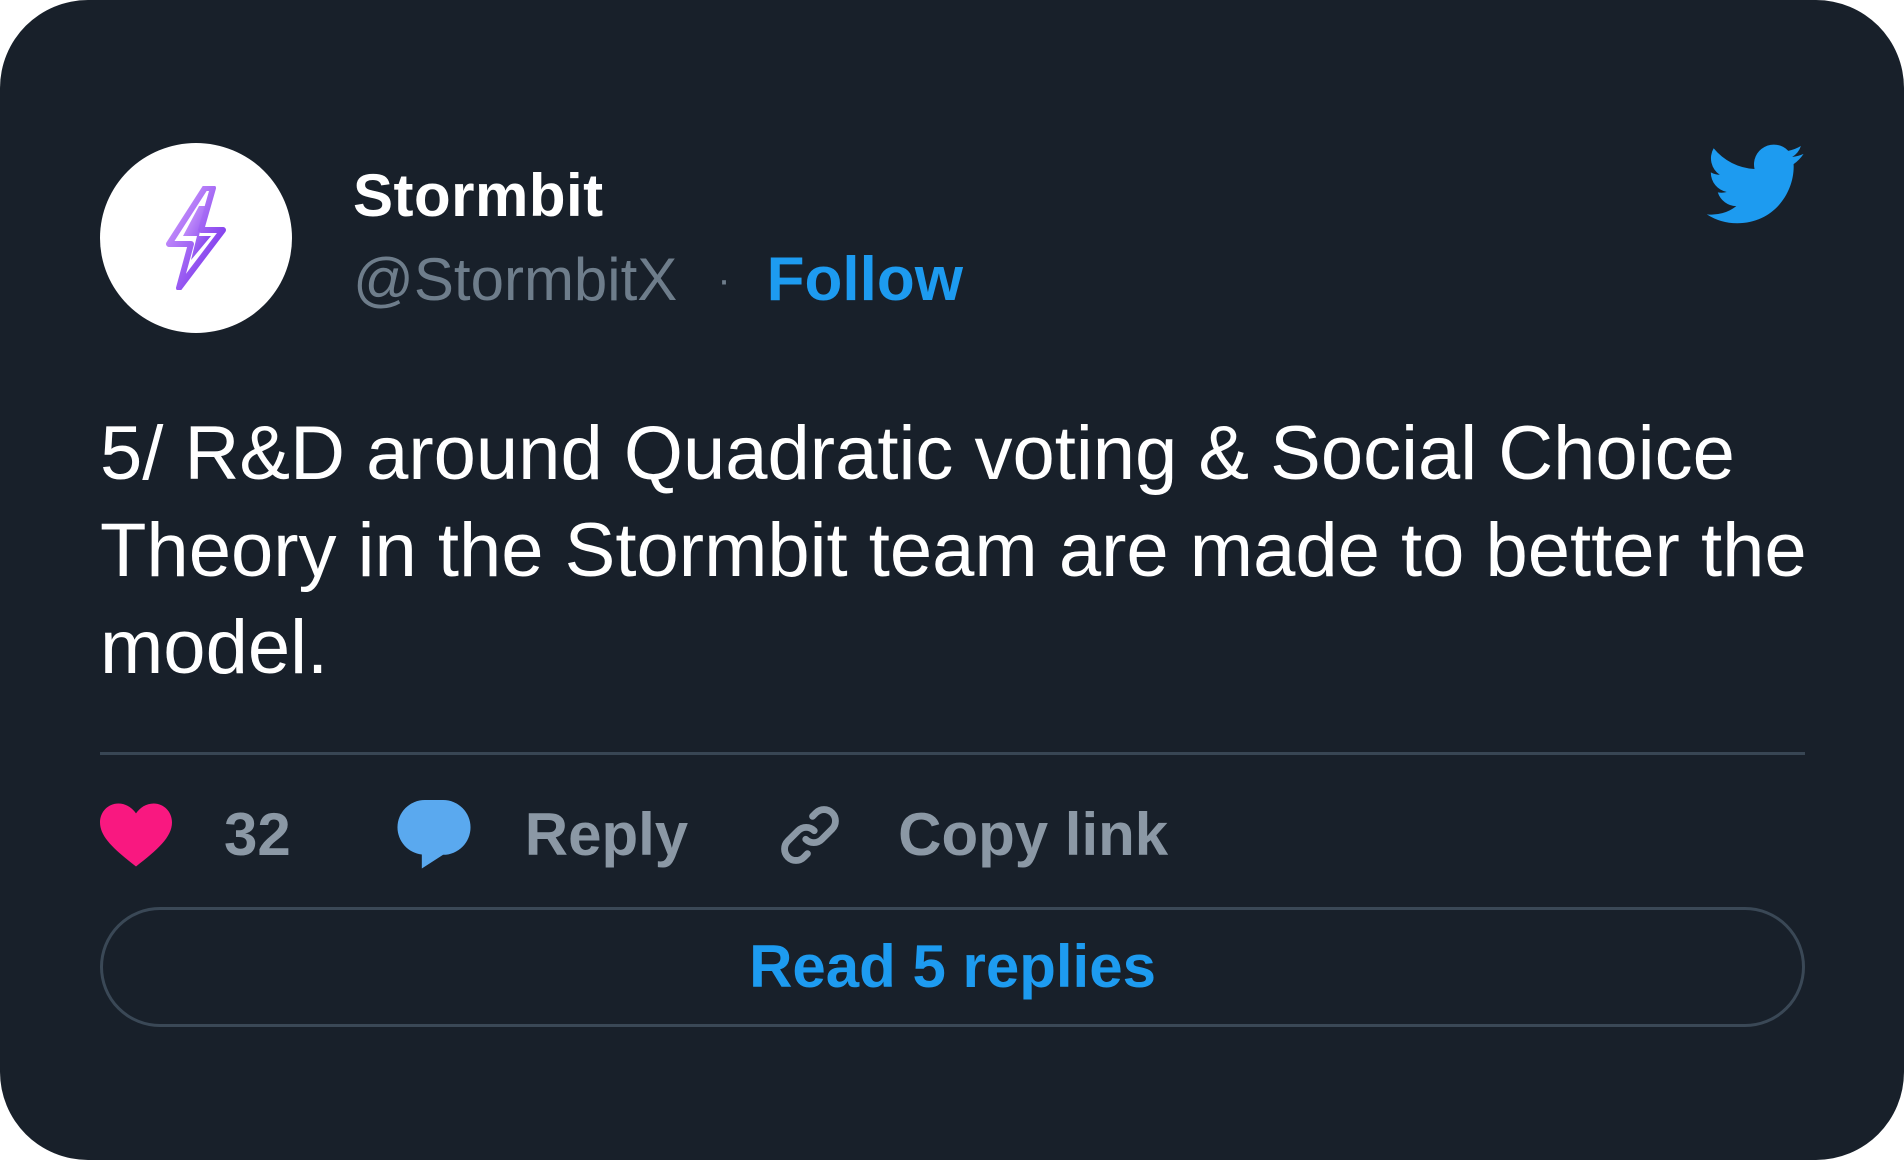 This screenshot has height=1160, width=1904. I want to click on lightning-bolt-icon, so click(196, 238).